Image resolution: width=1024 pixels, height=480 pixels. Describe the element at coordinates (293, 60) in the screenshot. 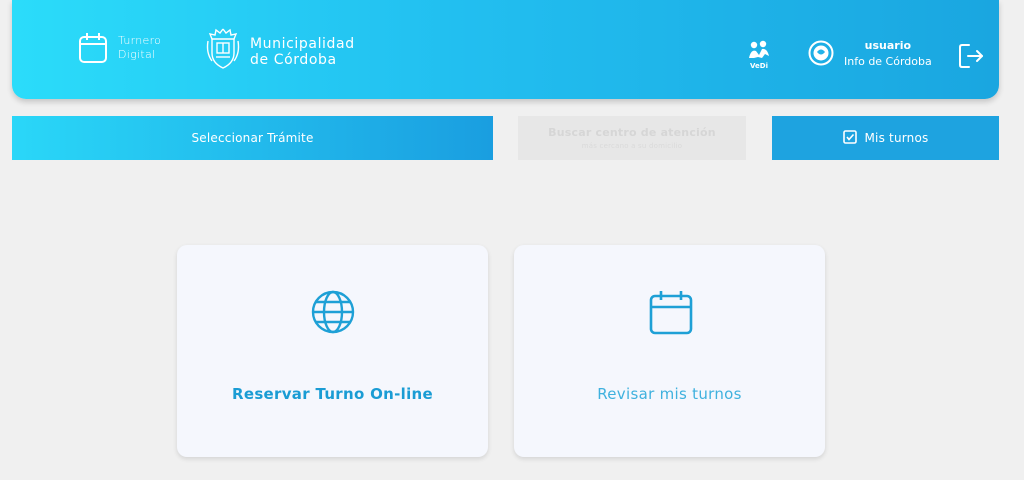

I see `municipality-line2: de Córdoba` at that location.